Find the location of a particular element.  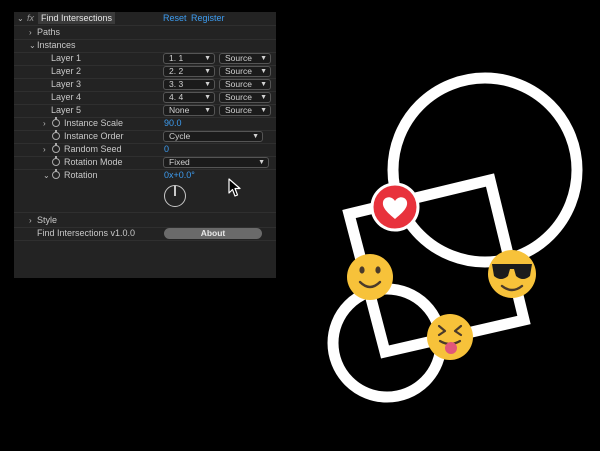

large-circle is located at coordinates (485, 170).